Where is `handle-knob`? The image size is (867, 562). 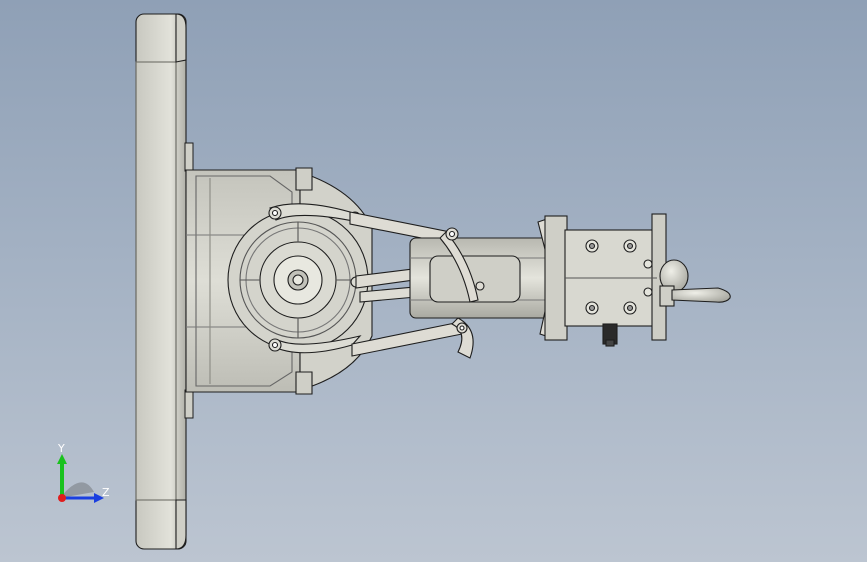 handle-knob is located at coordinates (695, 283).